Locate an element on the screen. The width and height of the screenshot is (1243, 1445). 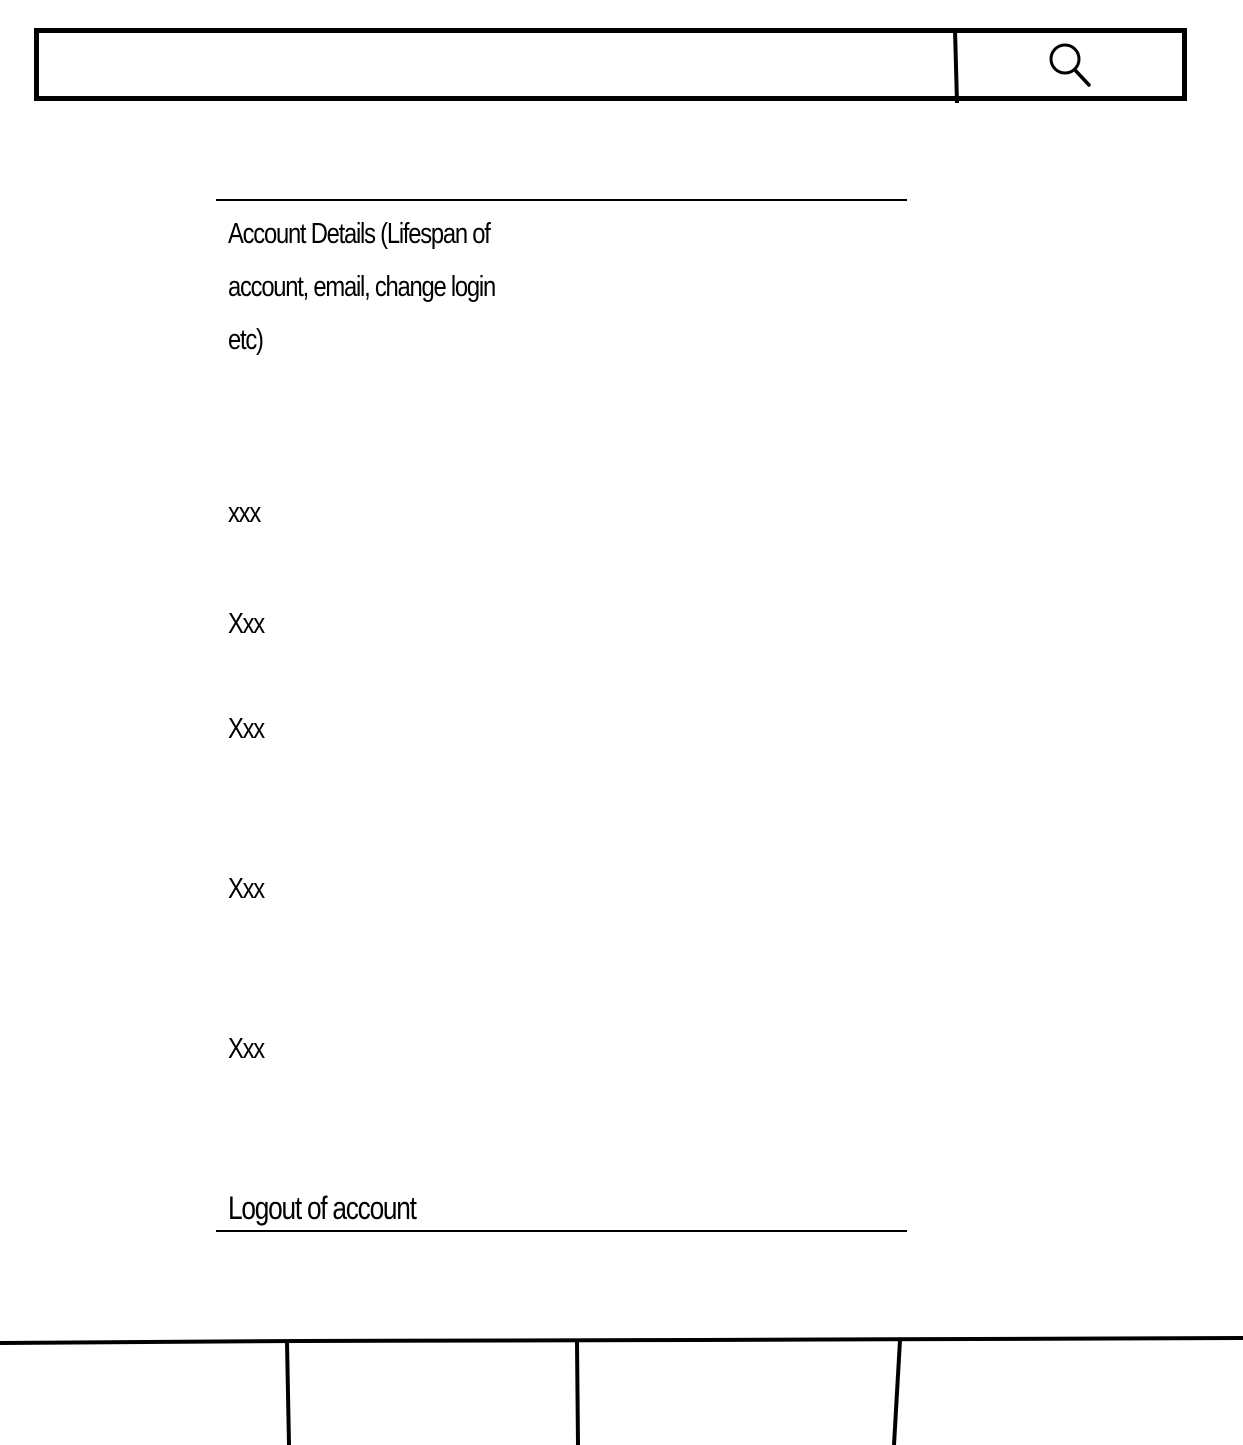
search-bar is located at coordinates (610, 66).